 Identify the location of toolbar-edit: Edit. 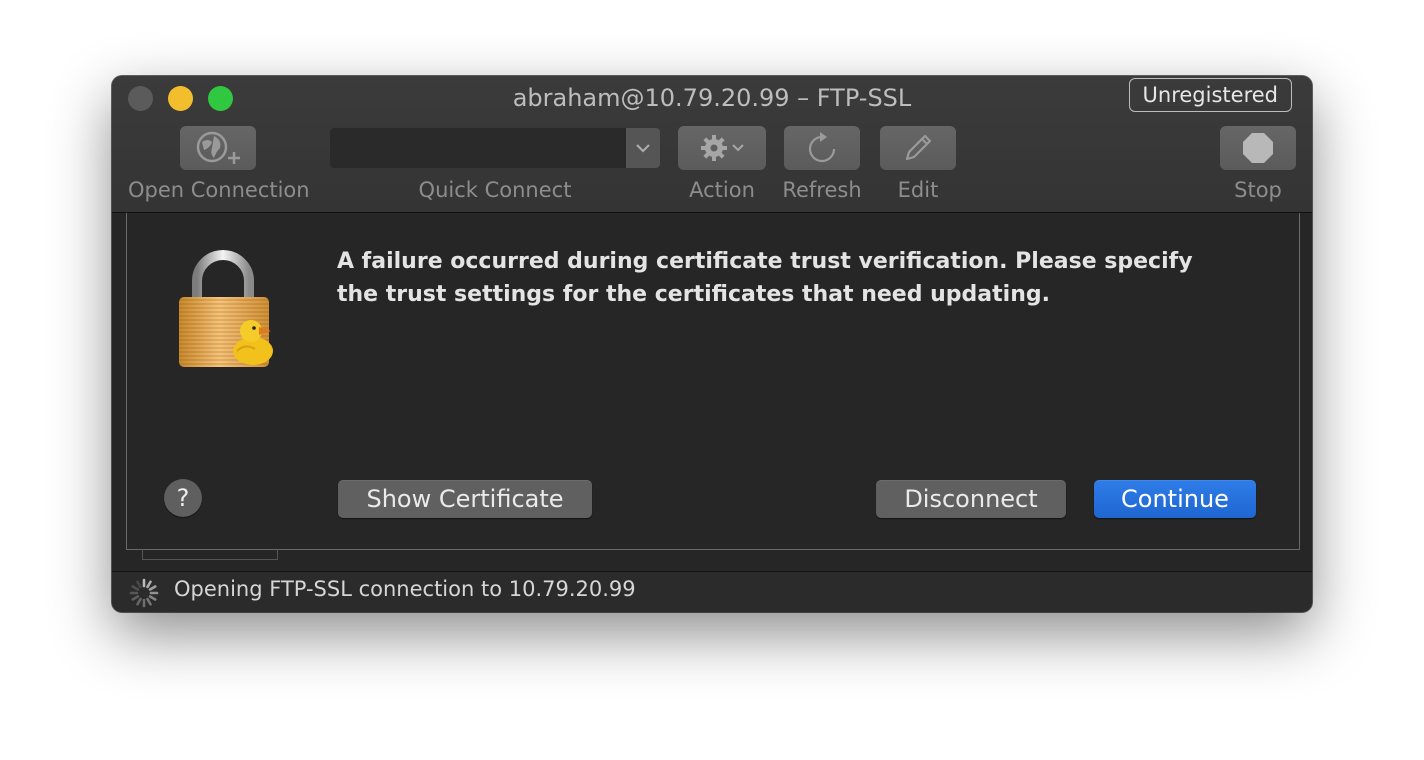
(918, 164).